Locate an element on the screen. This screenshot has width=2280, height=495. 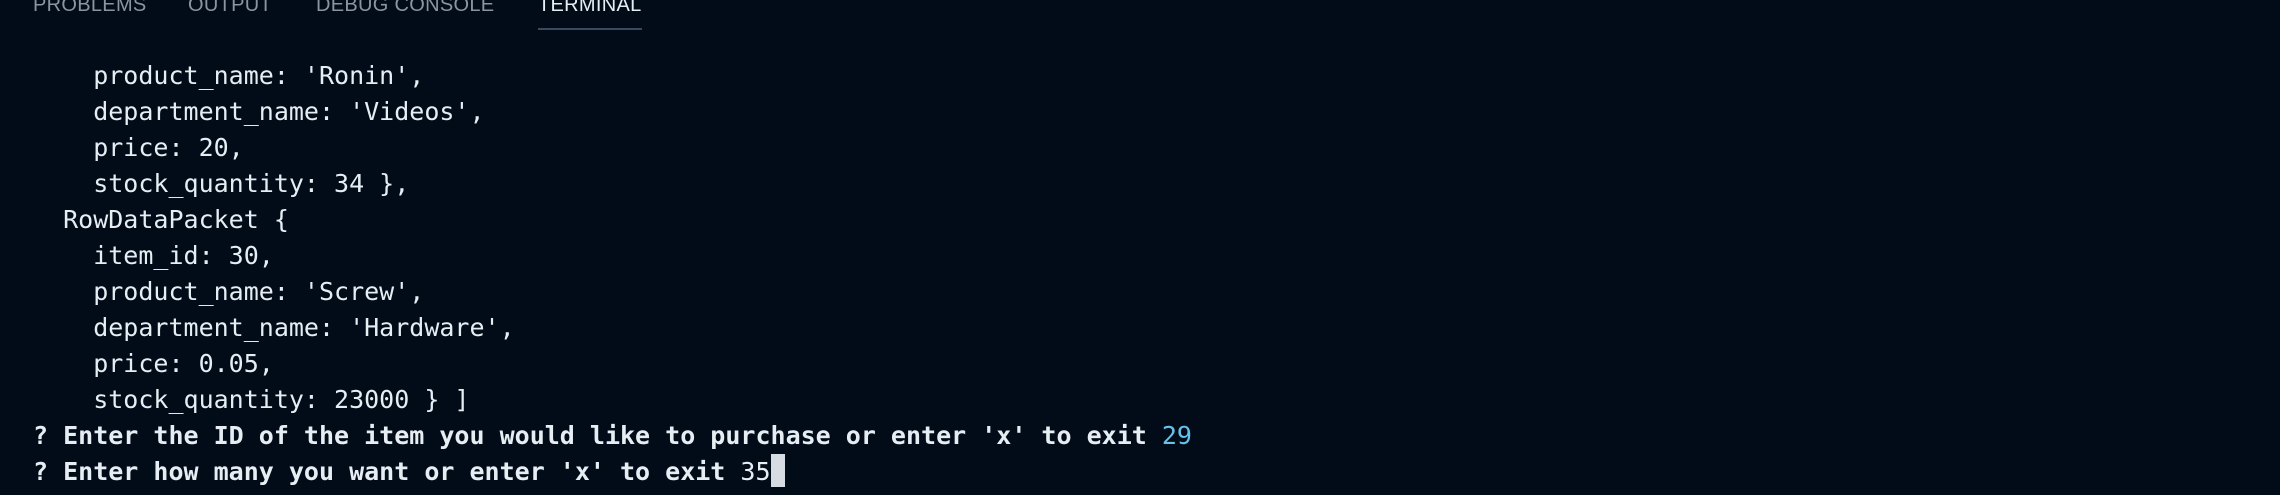
prompt-answer-item-id: 29 is located at coordinates (1176, 435).